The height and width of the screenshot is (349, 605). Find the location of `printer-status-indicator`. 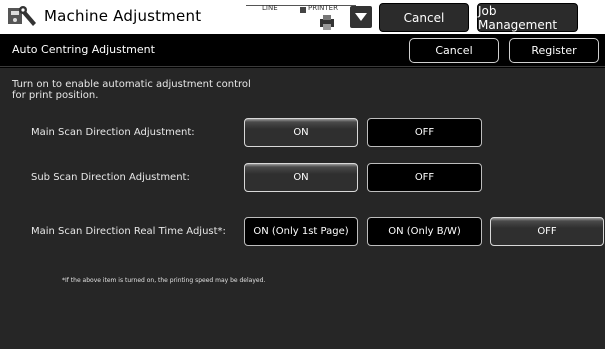

printer-status-indicator is located at coordinates (303, 10).